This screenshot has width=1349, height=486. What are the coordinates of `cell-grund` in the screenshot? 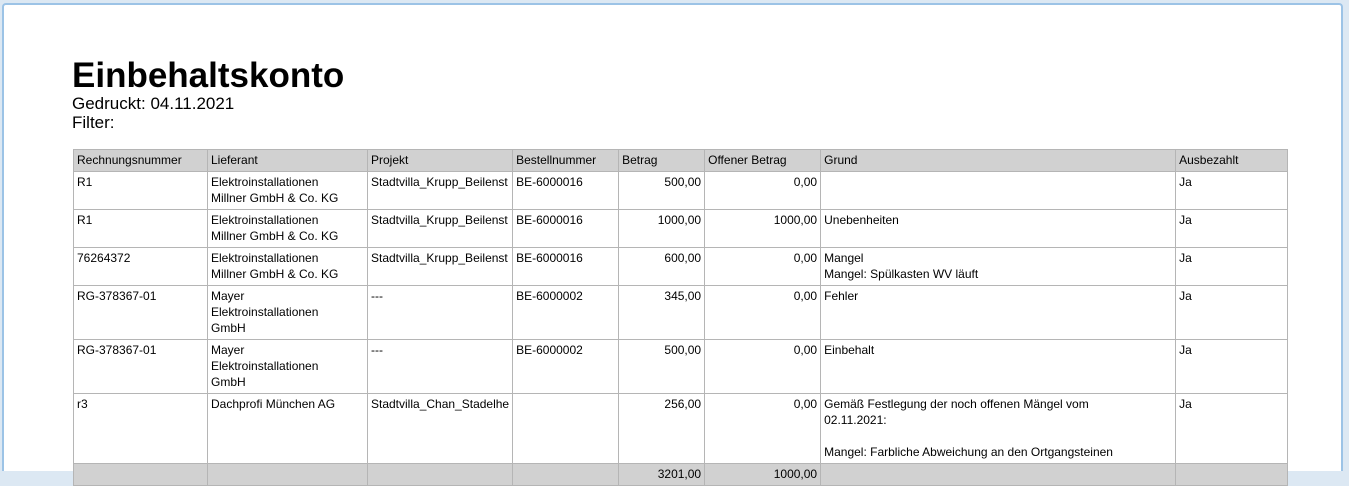 It's located at (998, 190).